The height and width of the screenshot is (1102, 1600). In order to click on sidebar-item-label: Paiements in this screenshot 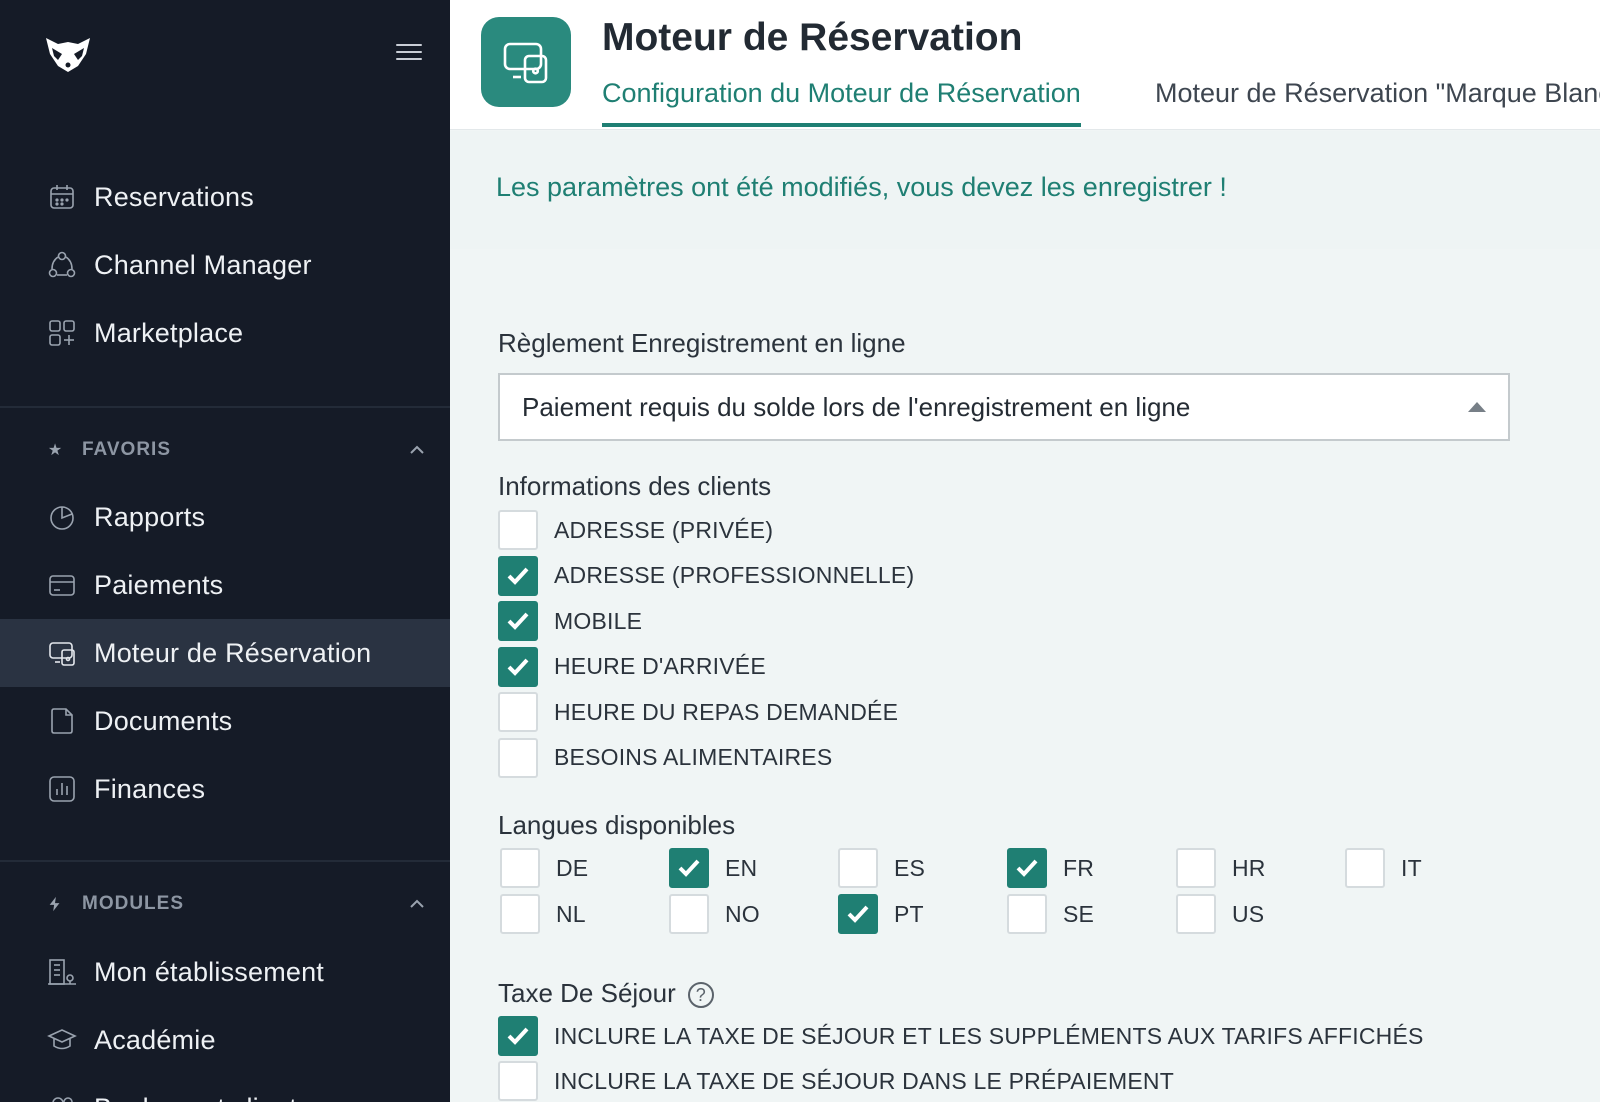, I will do `click(159, 584)`.